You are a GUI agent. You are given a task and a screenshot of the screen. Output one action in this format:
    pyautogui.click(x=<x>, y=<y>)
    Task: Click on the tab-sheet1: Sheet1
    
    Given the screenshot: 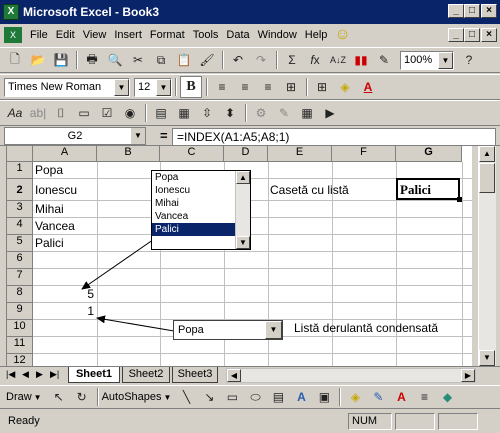 What is the action you would take?
    pyautogui.click(x=94, y=375)
    